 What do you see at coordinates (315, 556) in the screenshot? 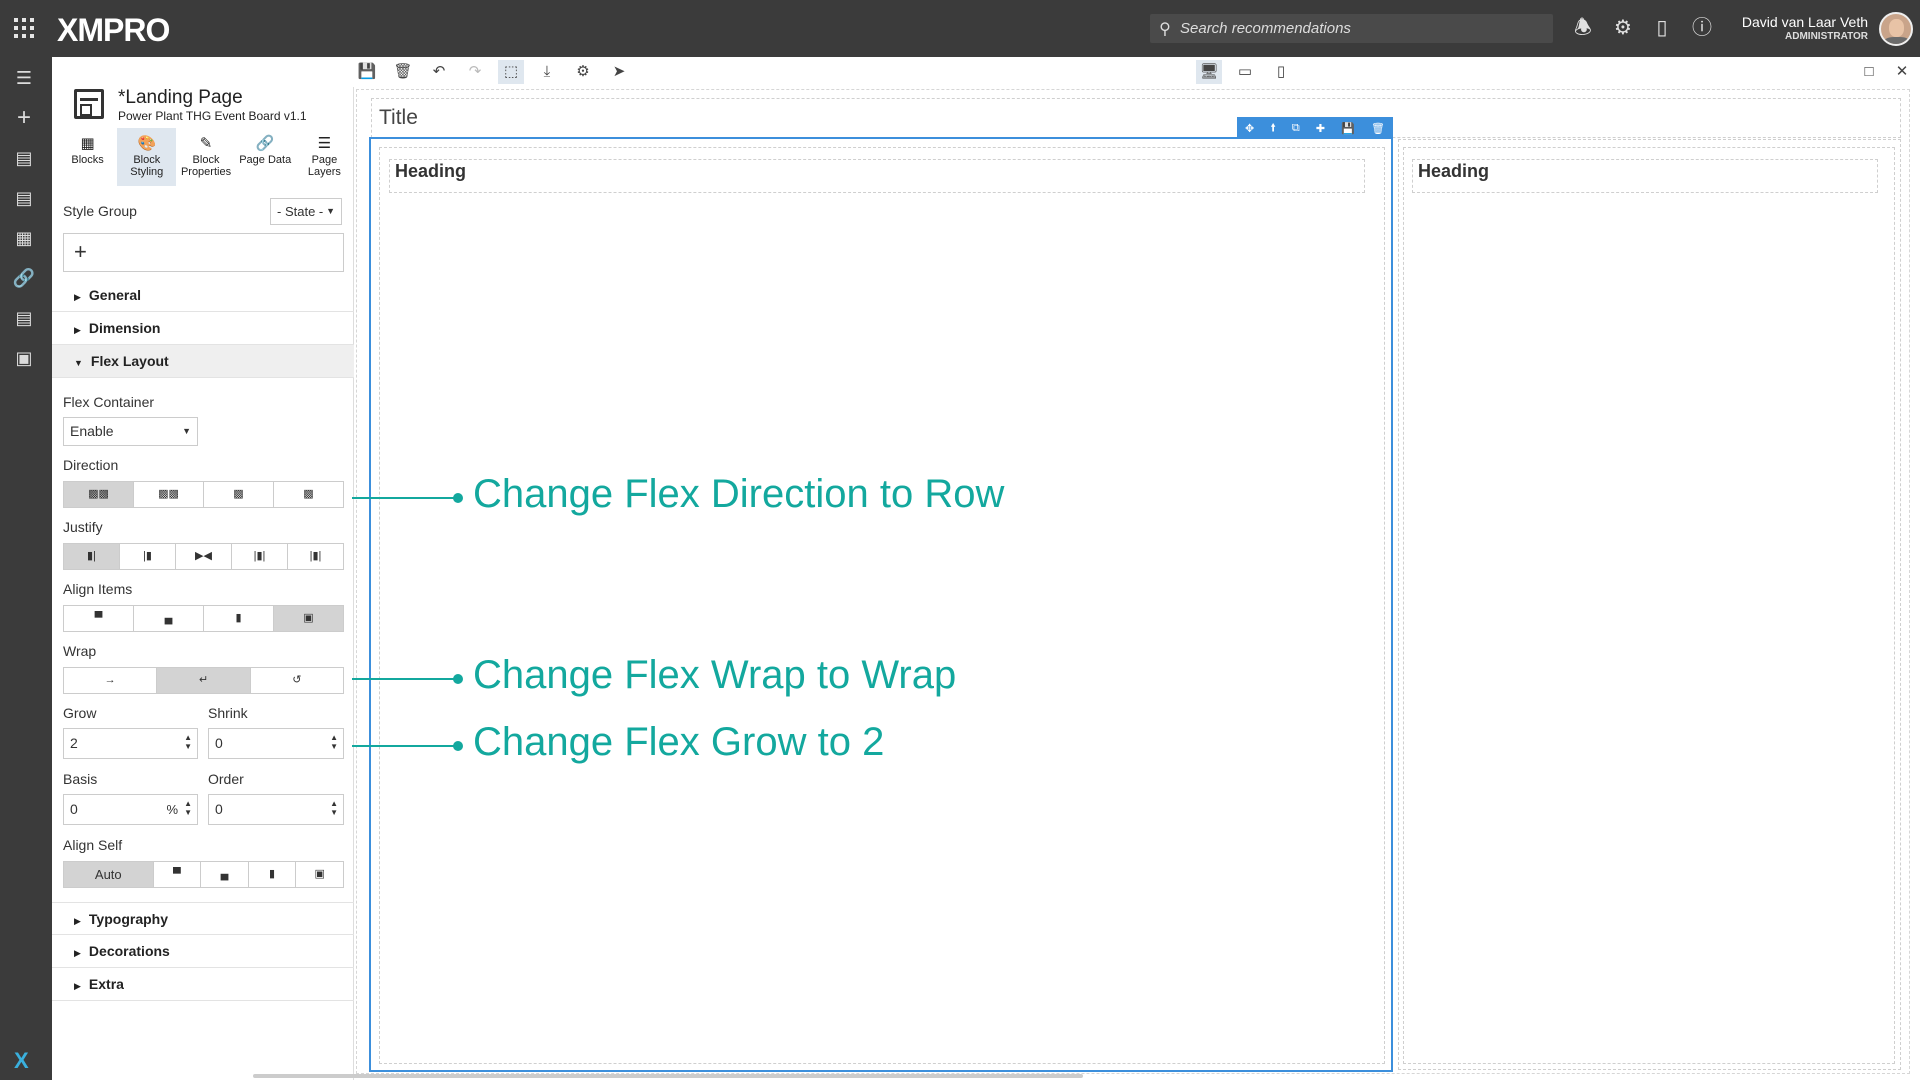
I see `justify-space-around-button: |▮|` at bounding box center [315, 556].